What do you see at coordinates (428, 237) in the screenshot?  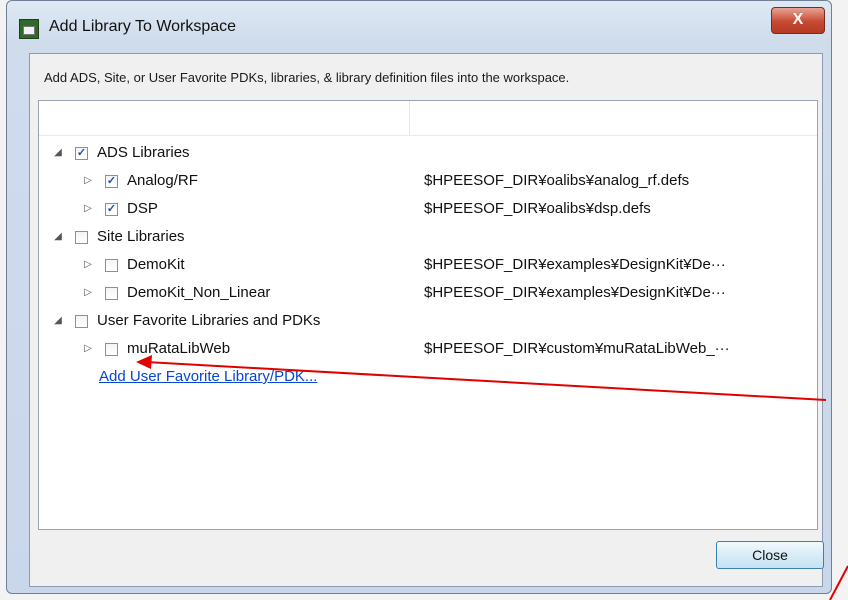 I see `tree-group-site-libraries: ◢ Site Libraries` at bounding box center [428, 237].